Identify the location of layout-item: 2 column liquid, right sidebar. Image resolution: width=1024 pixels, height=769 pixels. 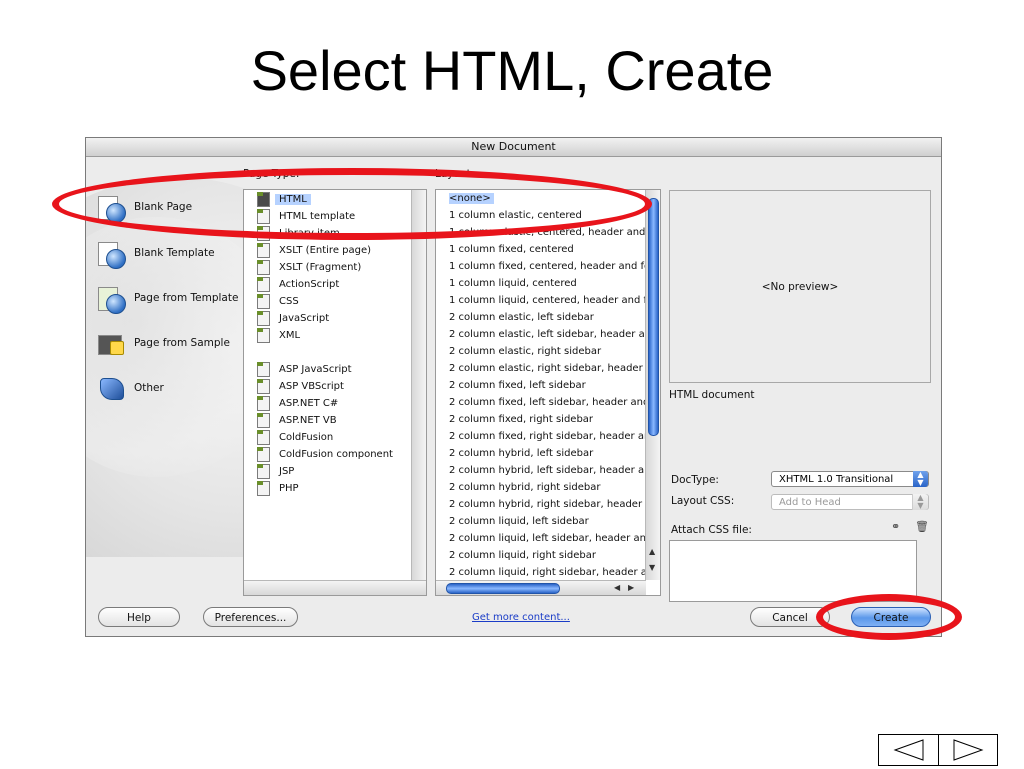
(548, 555).